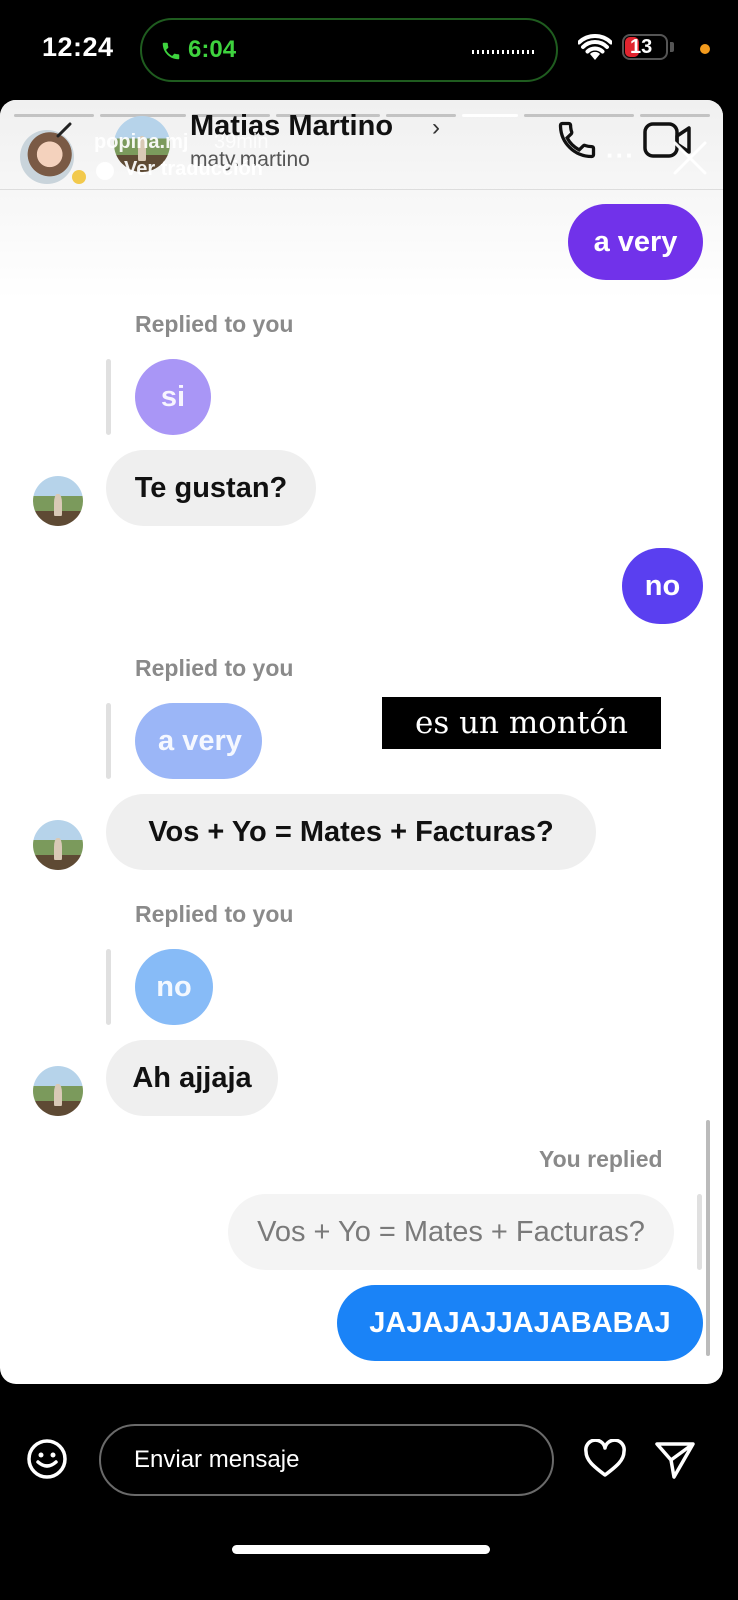  I want to click on call-timer: 6:04, so click(212, 49).